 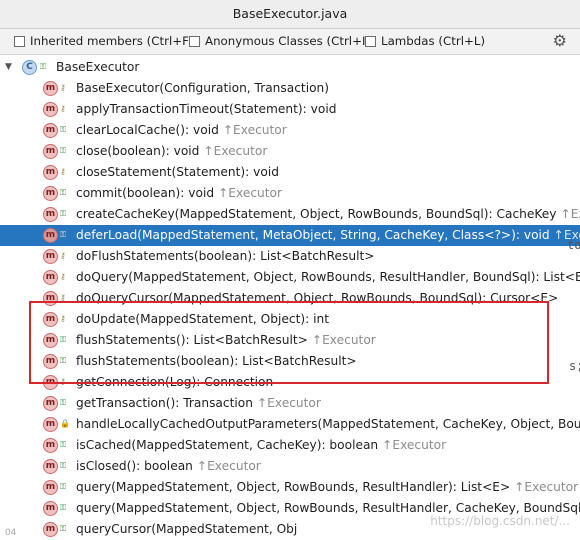 I want to click on anonymous-classes-option: Anonymous Classes (Ctrl+I), so click(x=279, y=41).